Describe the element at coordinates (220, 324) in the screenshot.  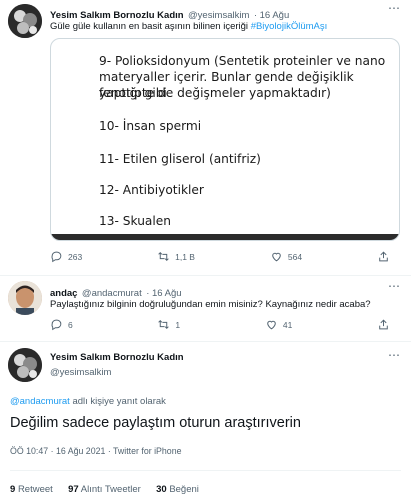
I see `tweet-actions: 6 1 41` at that location.